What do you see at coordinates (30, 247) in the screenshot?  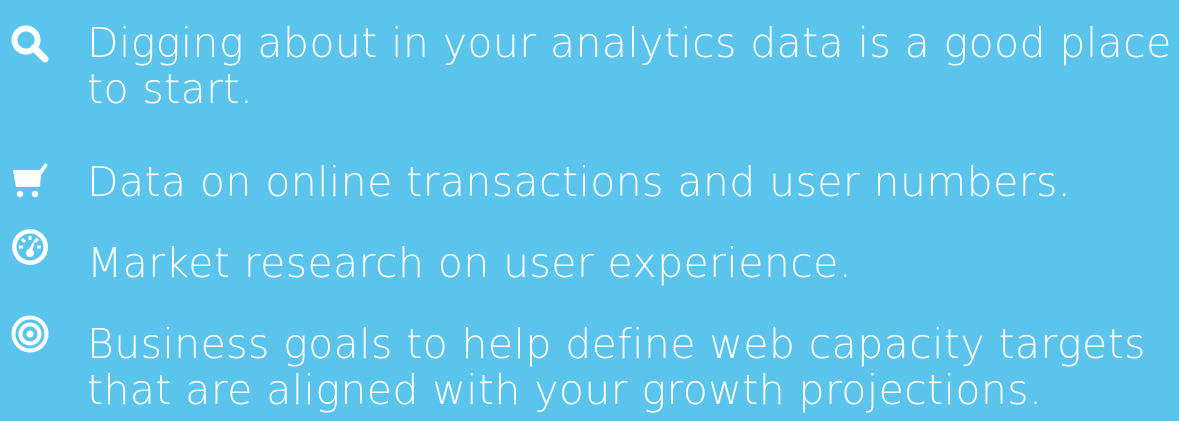 I see `gauge-icon` at bounding box center [30, 247].